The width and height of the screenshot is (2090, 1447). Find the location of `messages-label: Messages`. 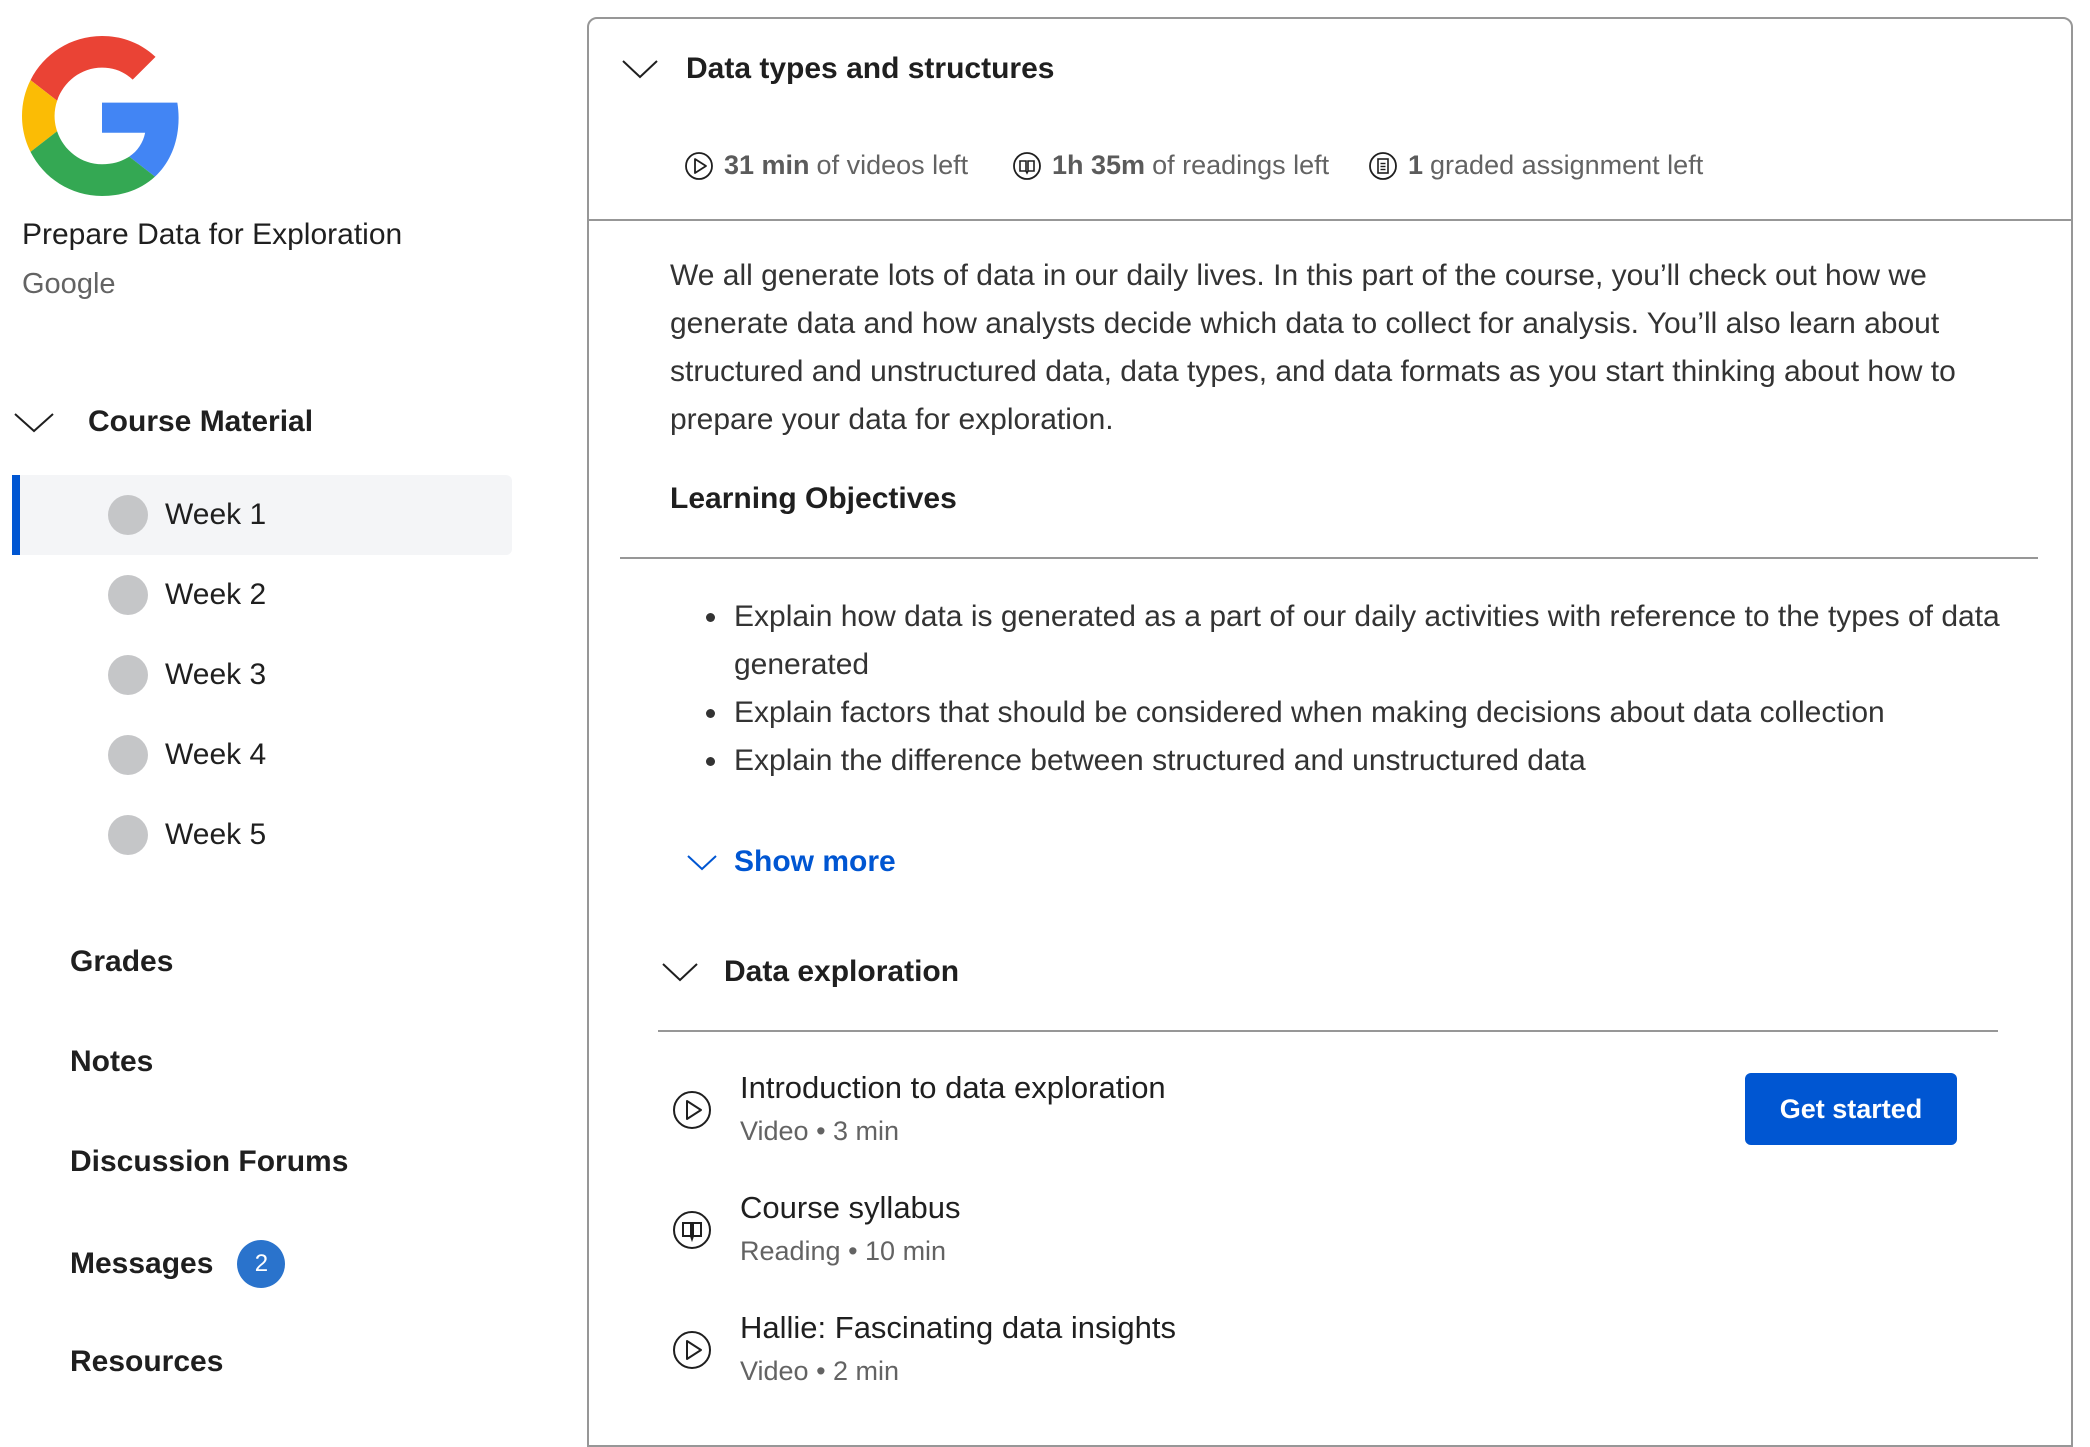

messages-label: Messages is located at coordinates (142, 1263).